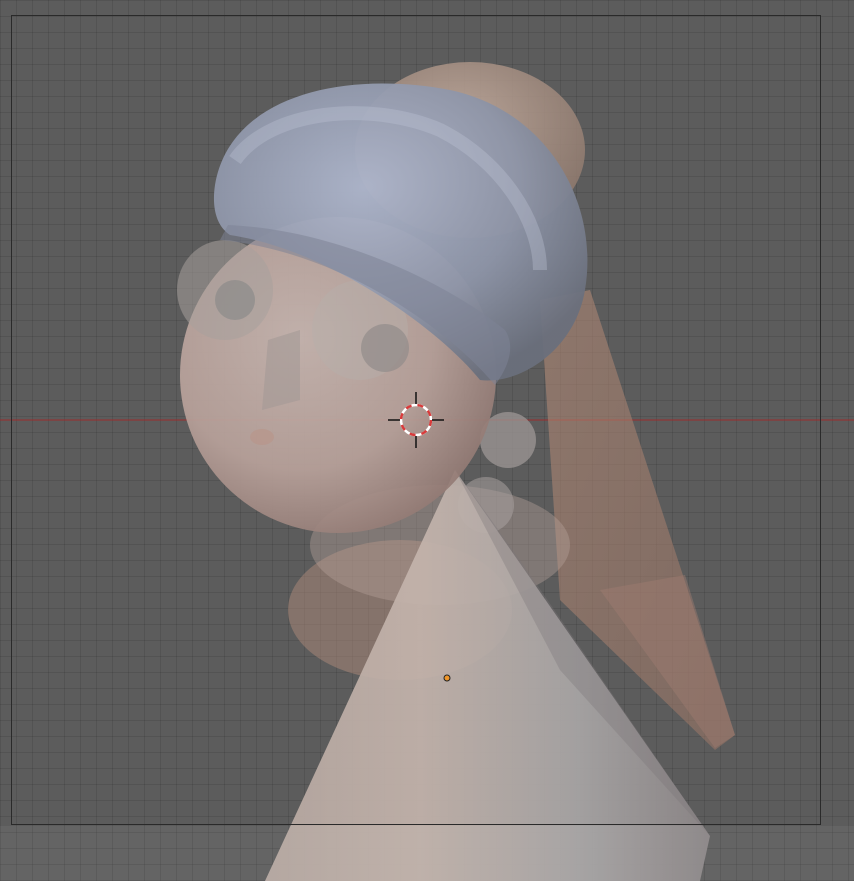  I want to click on mouth-mesh, so click(262, 437).